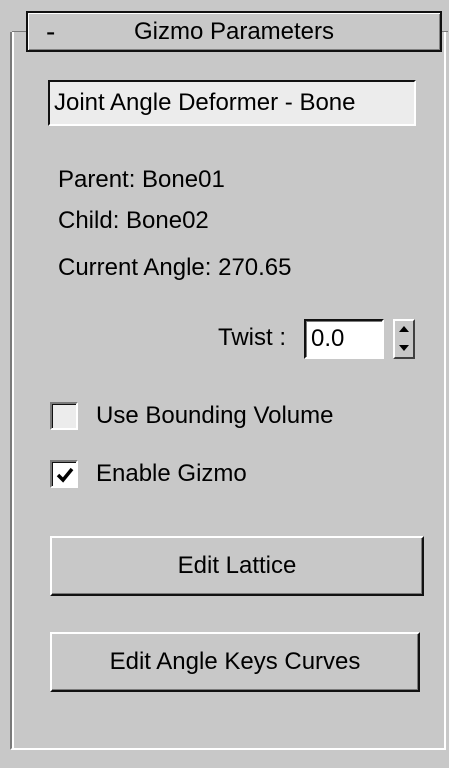  I want to click on twist-label: Twist :, so click(252, 337).